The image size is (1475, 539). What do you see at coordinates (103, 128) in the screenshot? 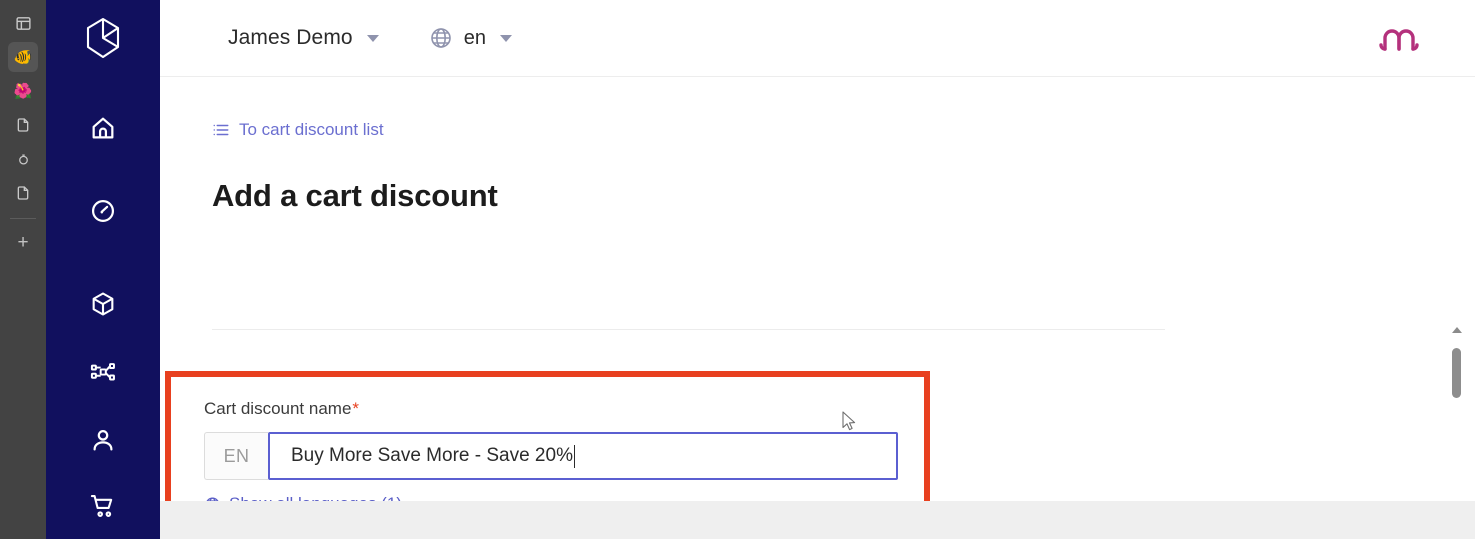
I see `sidebar-item-home` at bounding box center [103, 128].